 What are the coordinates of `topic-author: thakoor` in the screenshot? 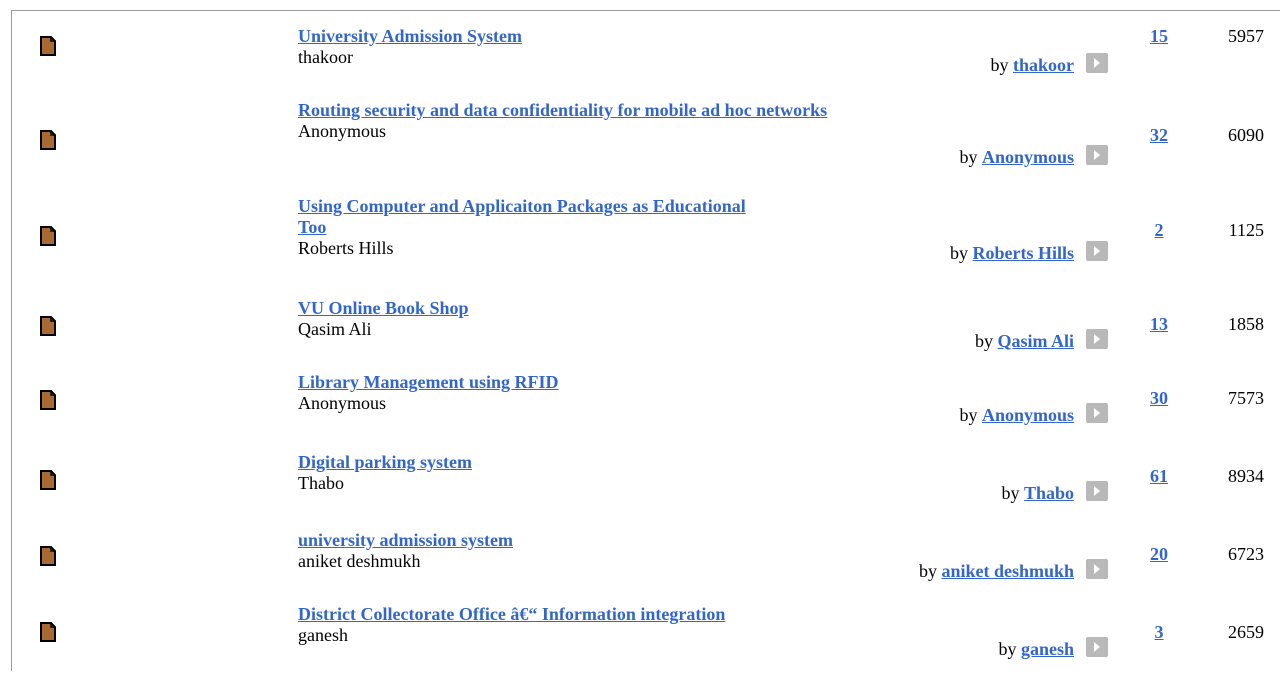 It's located at (325, 57).